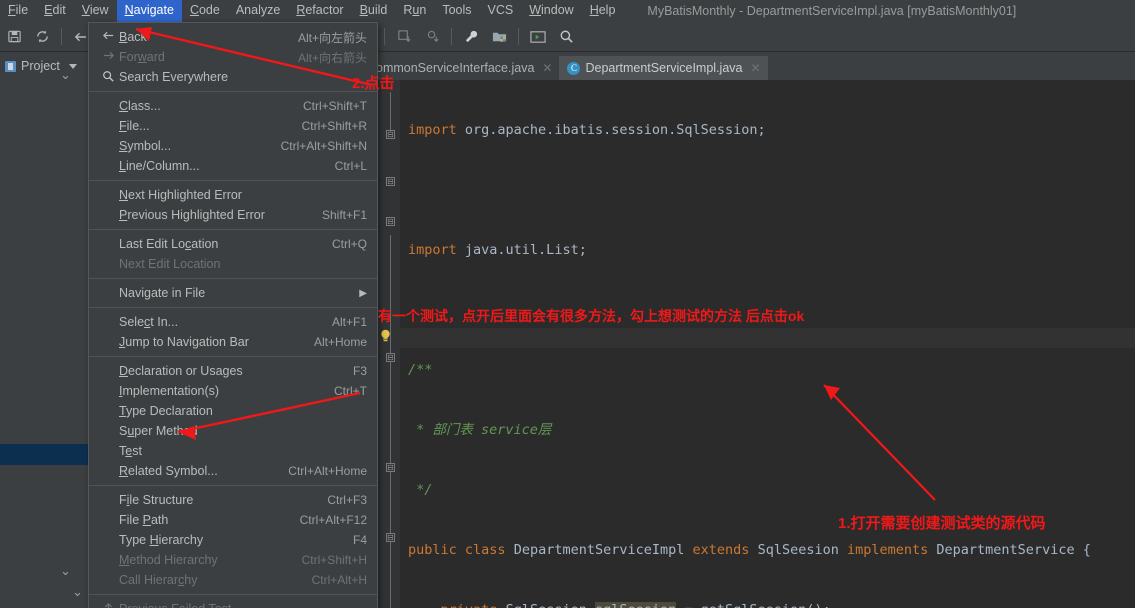 This screenshot has height=608, width=1135. I want to click on menu-item-accelerator: Ctrl+Alt+Home, so click(327, 471).